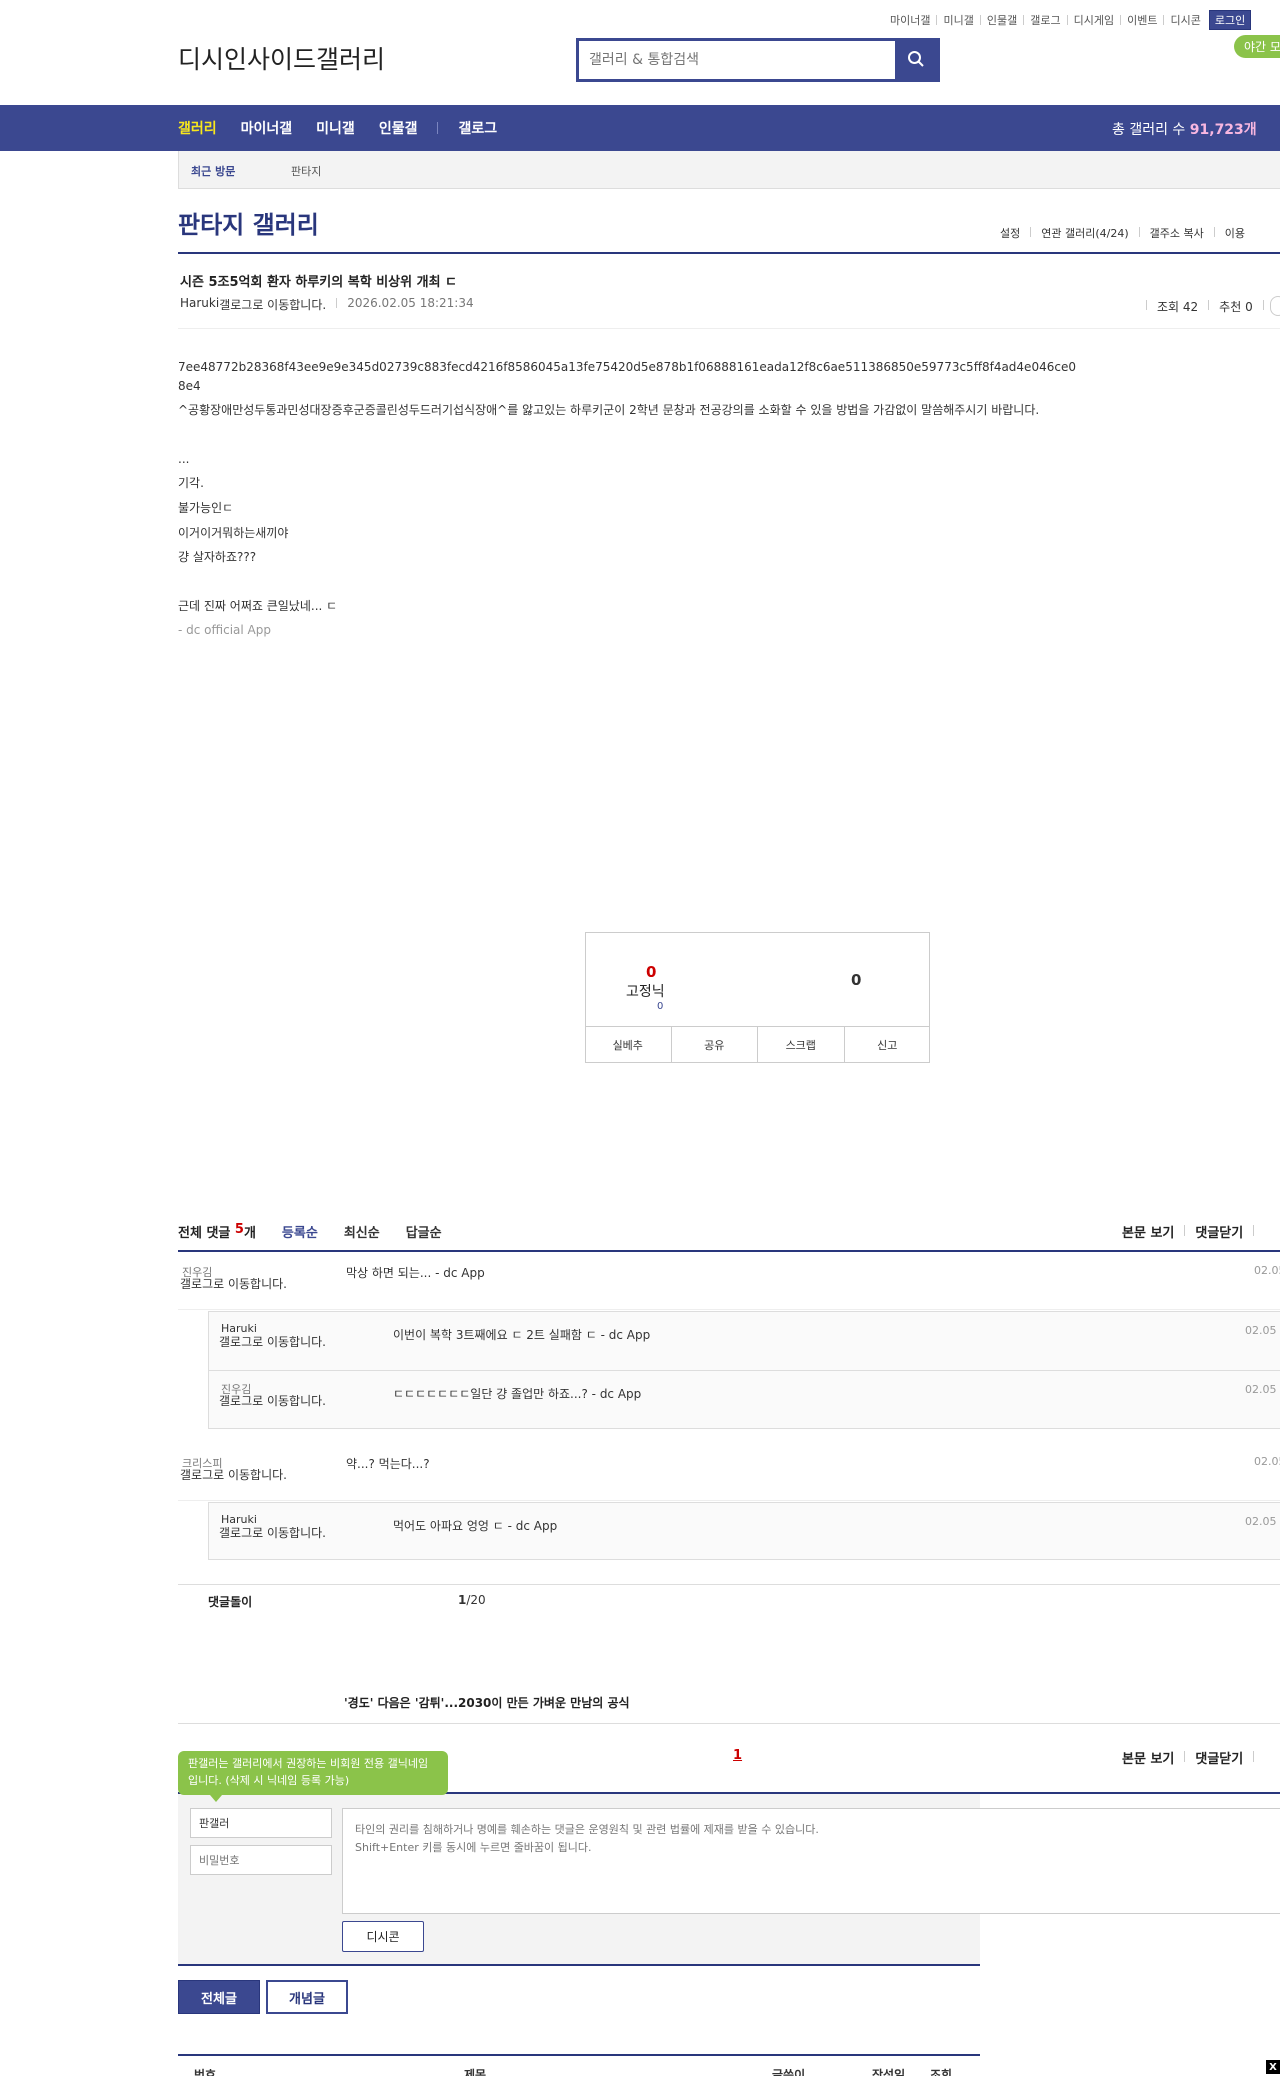 The image size is (1280, 2076). What do you see at coordinates (856, 980) in the screenshot?
I see `recommend-down-count: 0` at bounding box center [856, 980].